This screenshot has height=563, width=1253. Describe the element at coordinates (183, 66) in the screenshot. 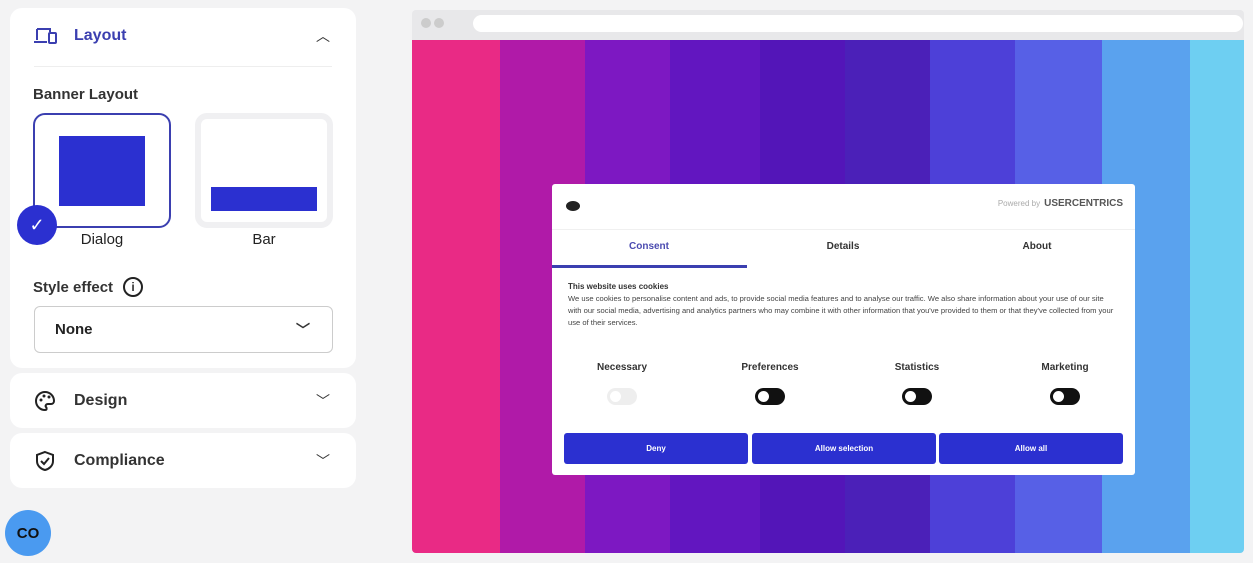

I see `divider` at that location.